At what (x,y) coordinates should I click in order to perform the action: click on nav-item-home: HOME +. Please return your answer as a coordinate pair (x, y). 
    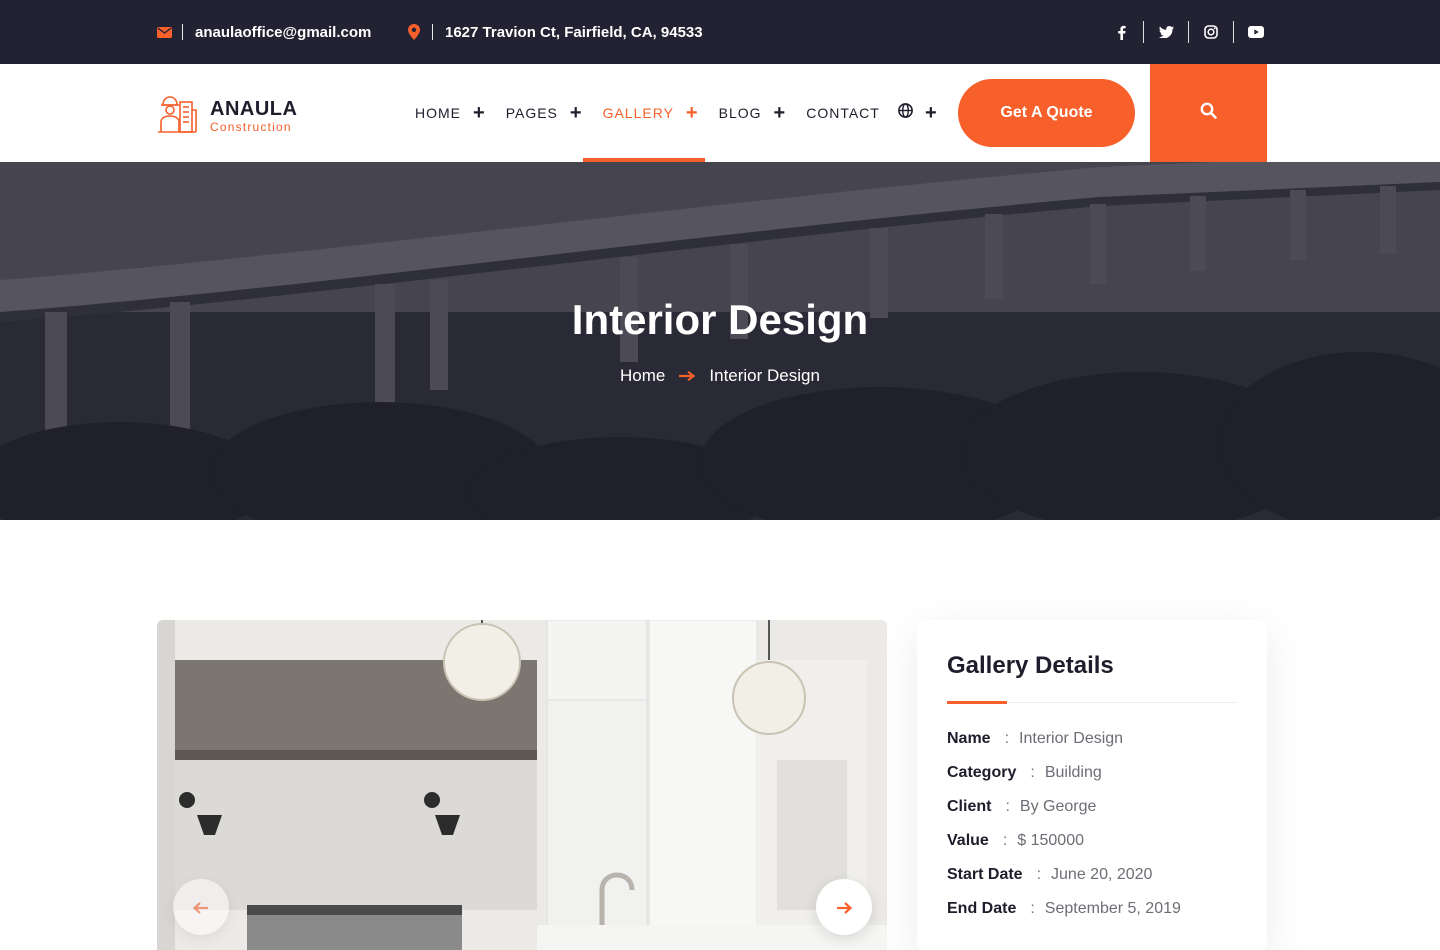
    Looking at the image, I should click on (450, 113).